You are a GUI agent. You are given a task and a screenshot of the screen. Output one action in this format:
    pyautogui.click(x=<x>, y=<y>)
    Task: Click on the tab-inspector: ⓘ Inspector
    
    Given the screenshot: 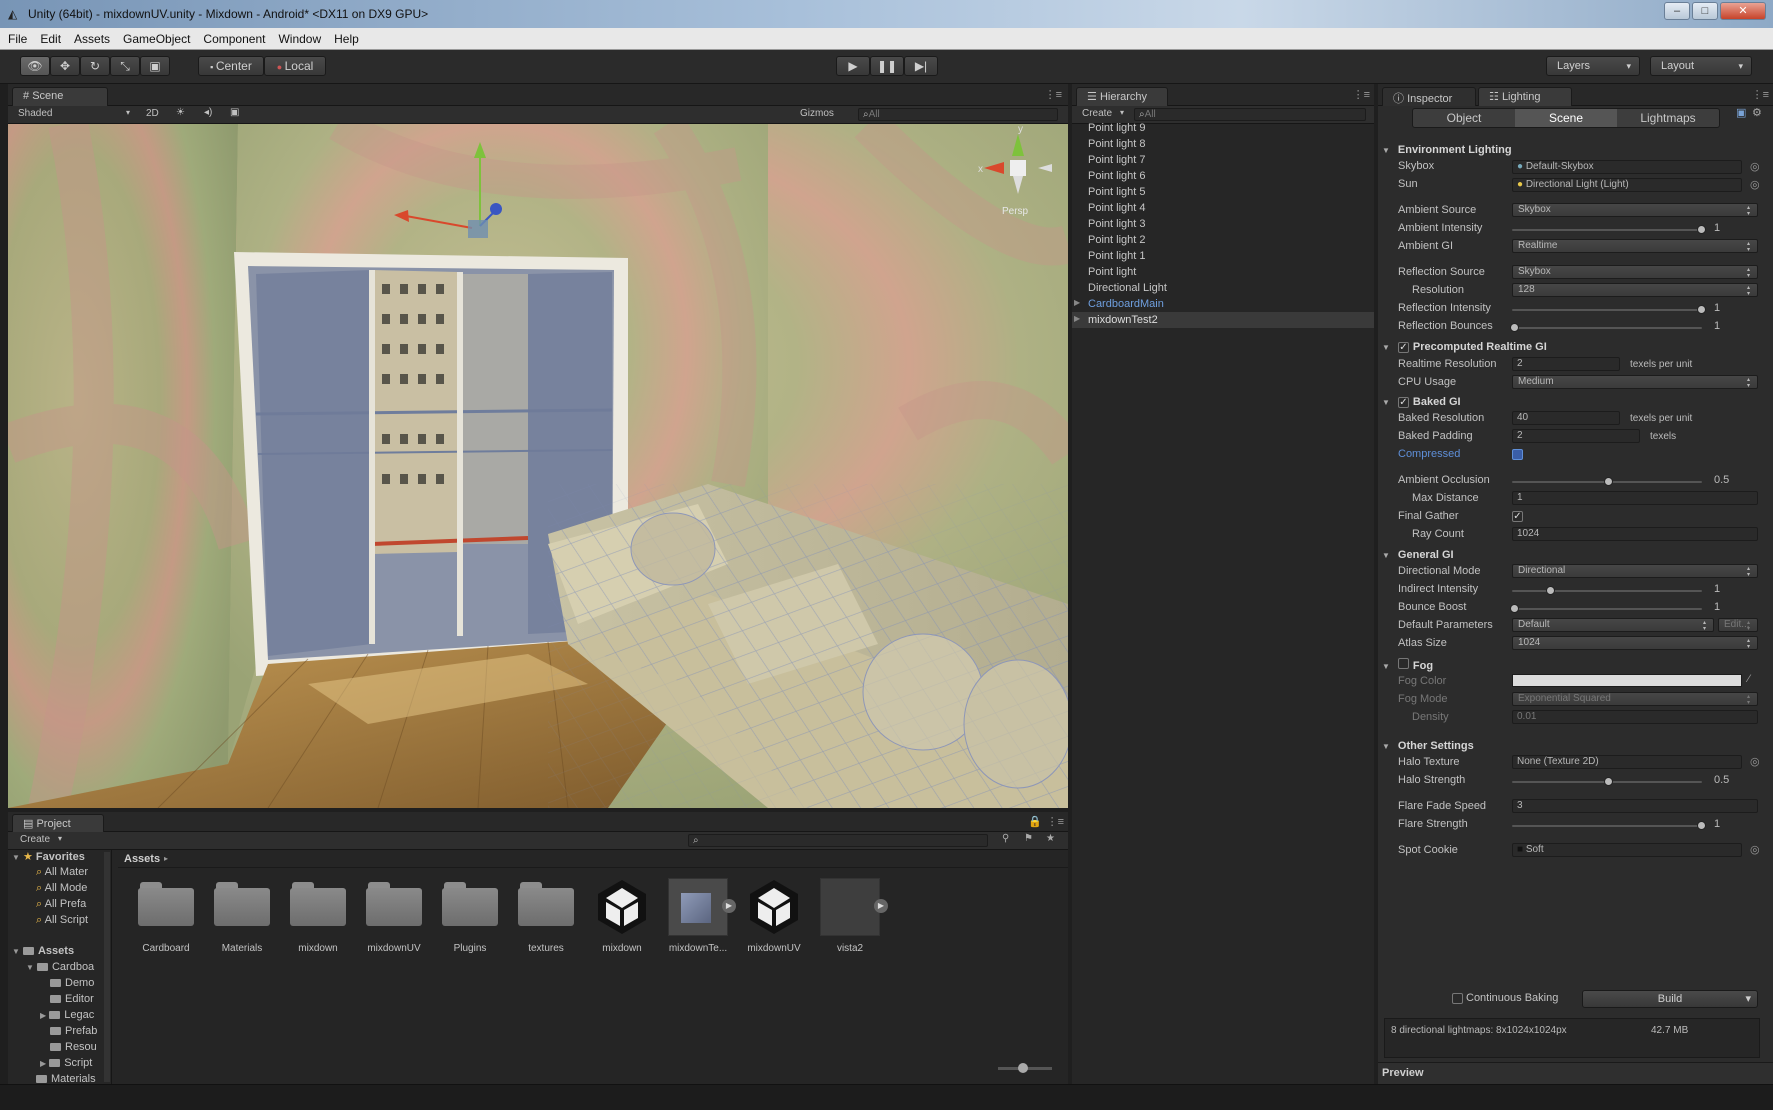 What is the action you would take?
    pyautogui.click(x=1429, y=96)
    